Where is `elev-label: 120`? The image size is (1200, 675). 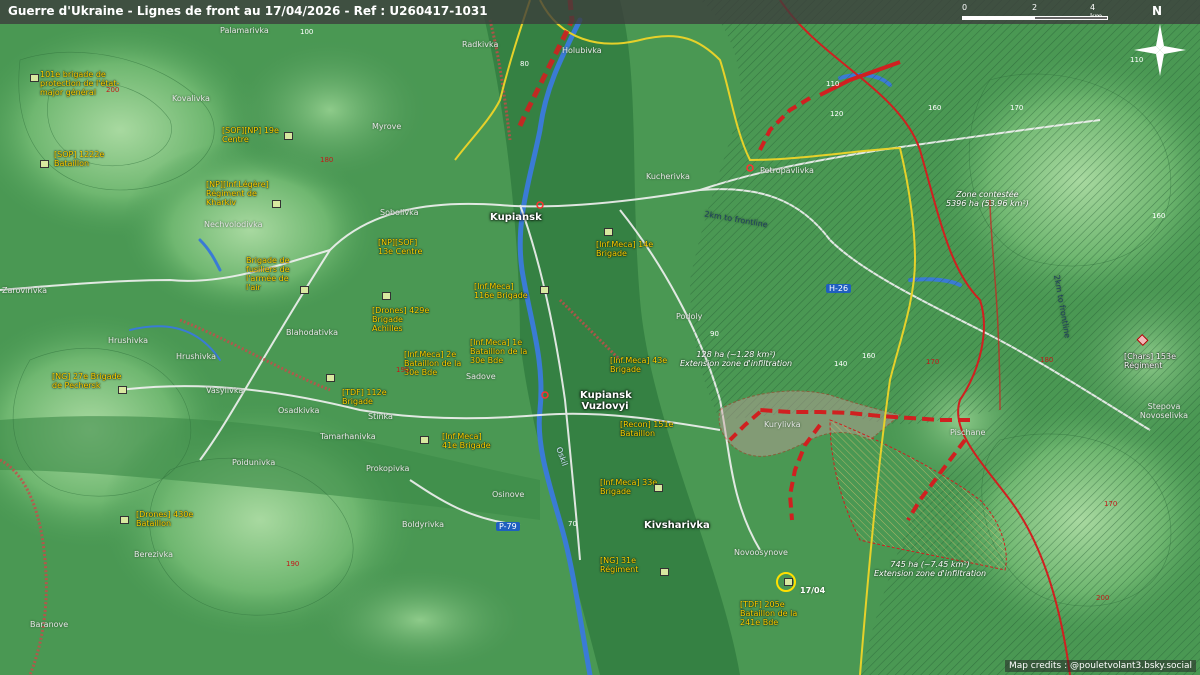
elev-label: 120 is located at coordinates (837, 114).